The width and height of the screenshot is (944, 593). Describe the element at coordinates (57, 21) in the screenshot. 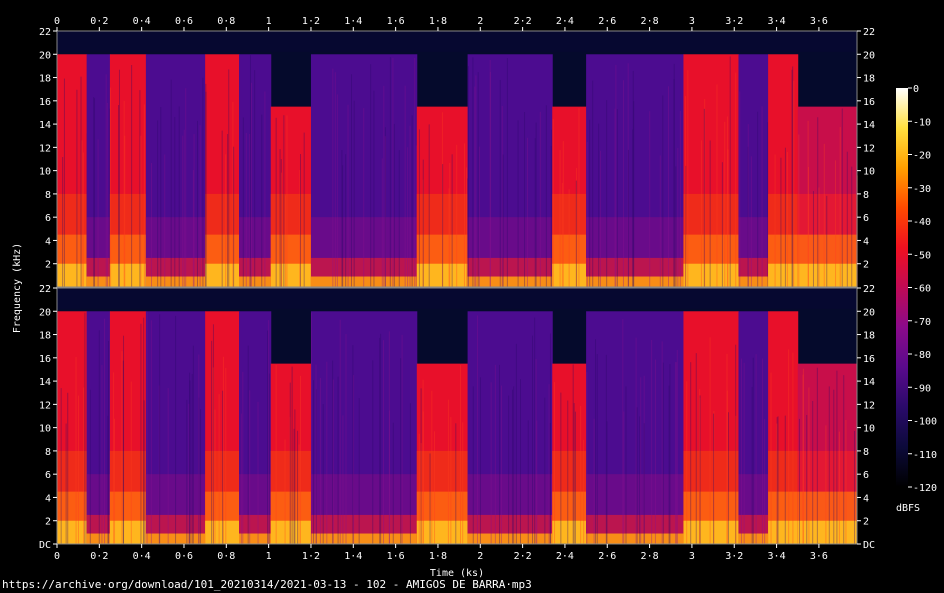

I see `x-tick-label-top: 0` at that location.